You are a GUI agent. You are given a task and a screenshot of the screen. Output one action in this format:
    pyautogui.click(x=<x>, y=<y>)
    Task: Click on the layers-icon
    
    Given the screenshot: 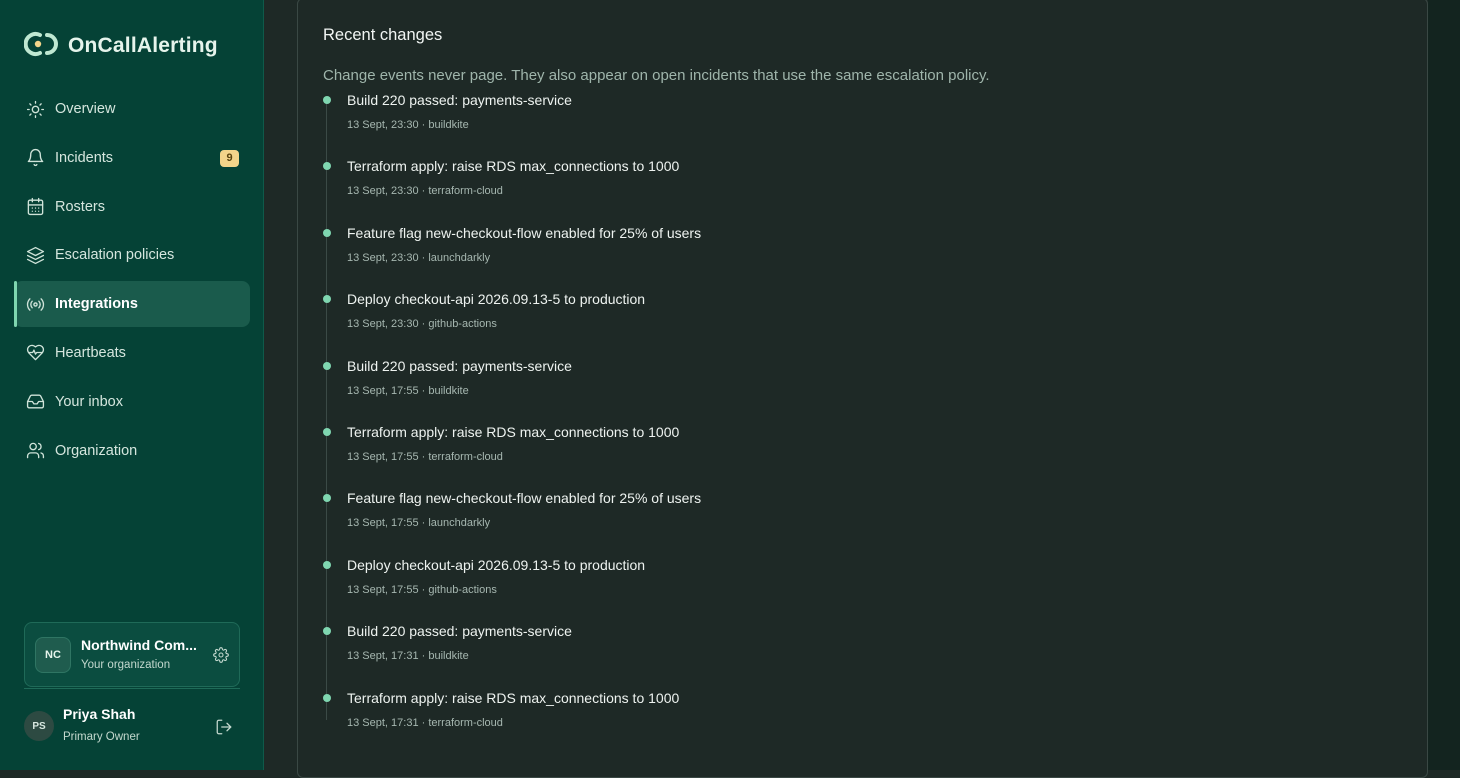 What is the action you would take?
    pyautogui.click(x=35, y=255)
    